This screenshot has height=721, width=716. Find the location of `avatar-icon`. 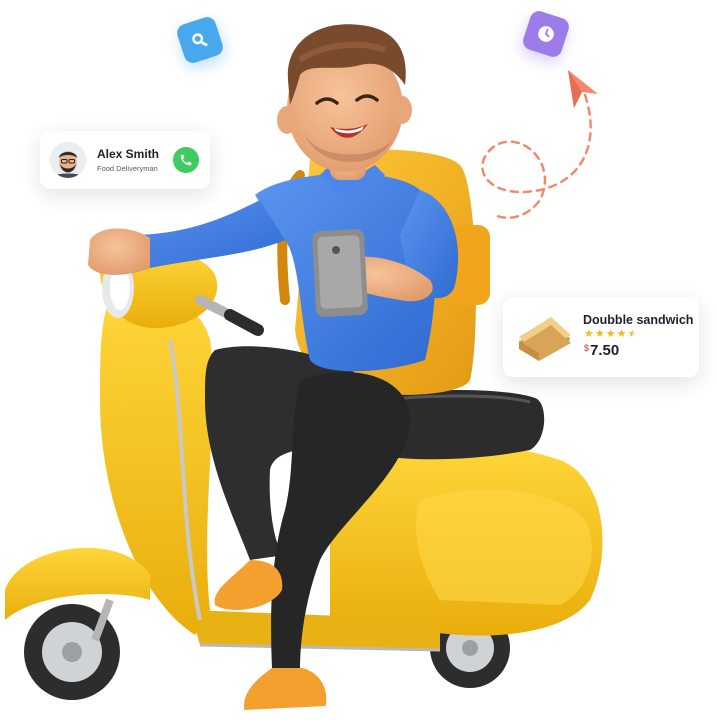

avatar-icon is located at coordinates (68, 160).